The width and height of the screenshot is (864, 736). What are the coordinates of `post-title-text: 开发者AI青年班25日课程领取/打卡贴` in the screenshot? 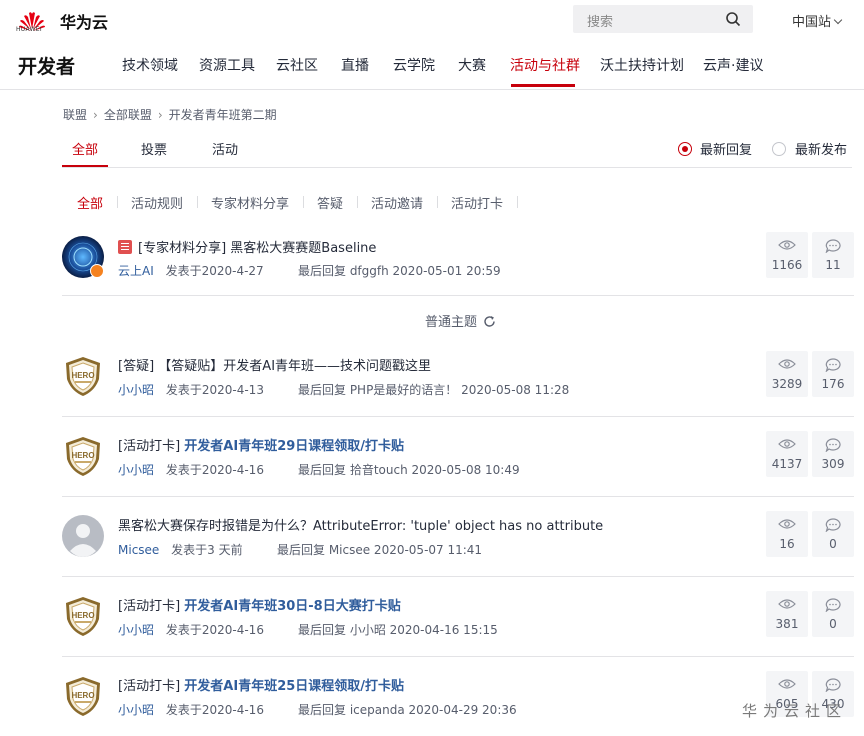 It's located at (294, 686).